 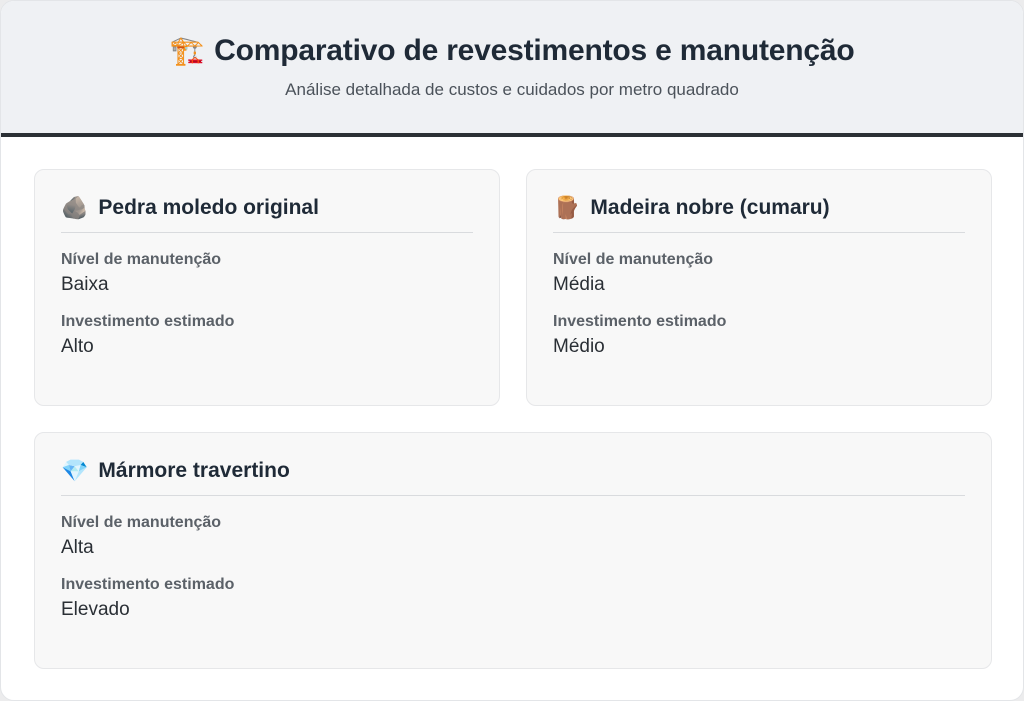 I want to click on card-title: 💎 Mármore travertino, so click(x=513, y=477).